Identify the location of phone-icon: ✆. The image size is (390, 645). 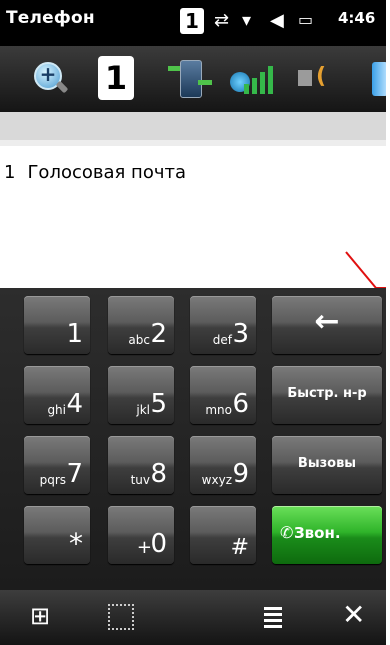
(287, 532).